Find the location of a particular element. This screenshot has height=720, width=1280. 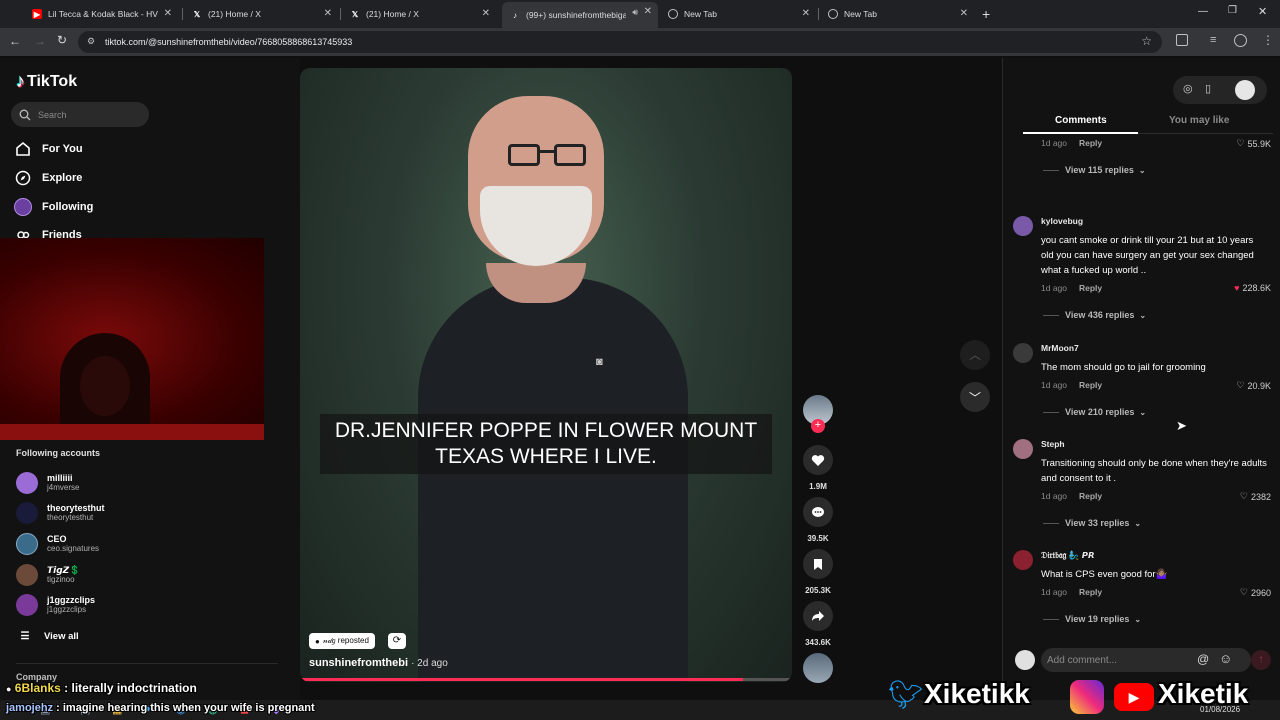

profile-avatar is located at coordinates (1245, 90).